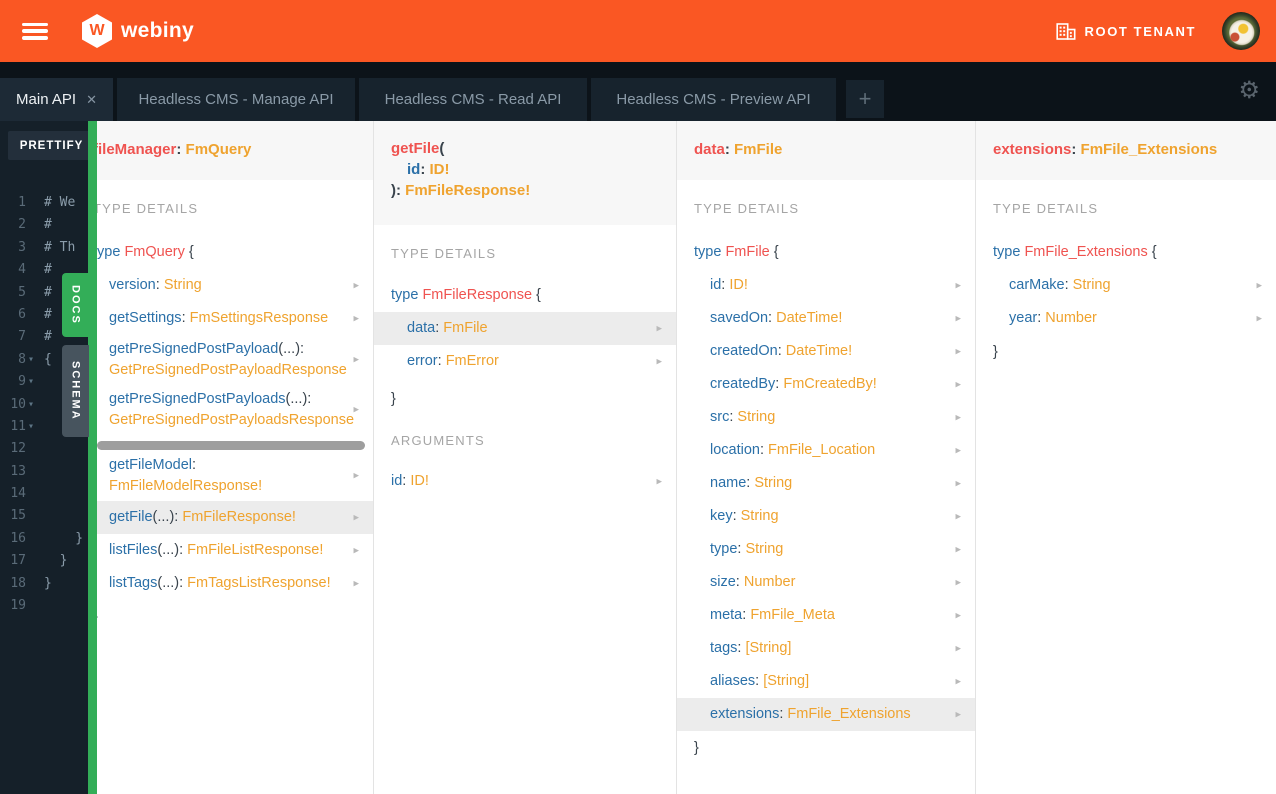 The width and height of the screenshot is (1276, 794). What do you see at coordinates (826, 285) in the screenshot?
I see `field-row-id: id: ID! ▸` at bounding box center [826, 285].